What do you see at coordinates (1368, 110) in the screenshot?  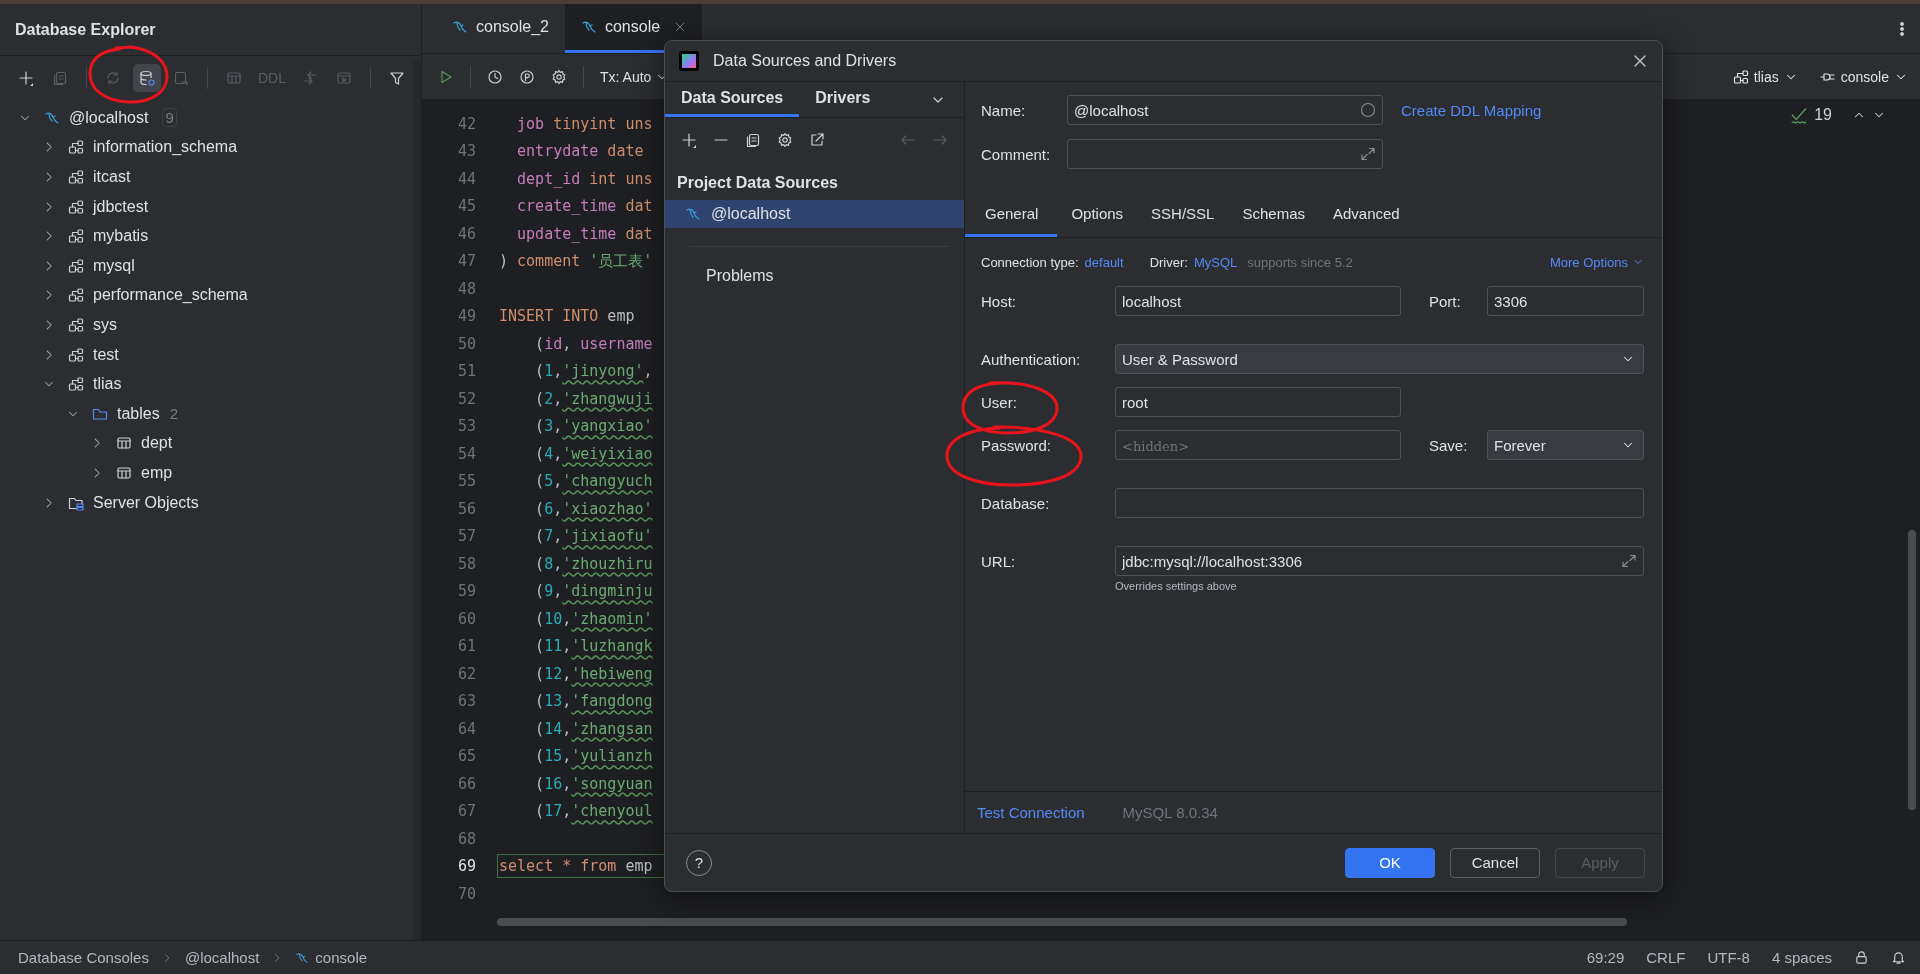 I see `circle-icon` at bounding box center [1368, 110].